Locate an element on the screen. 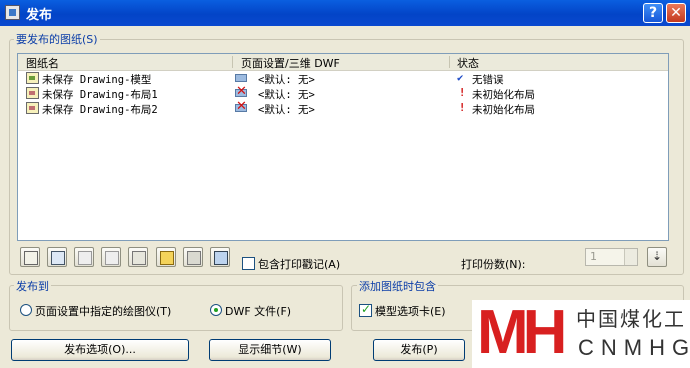  add-sheets-icon is located at coordinates (58, 258).